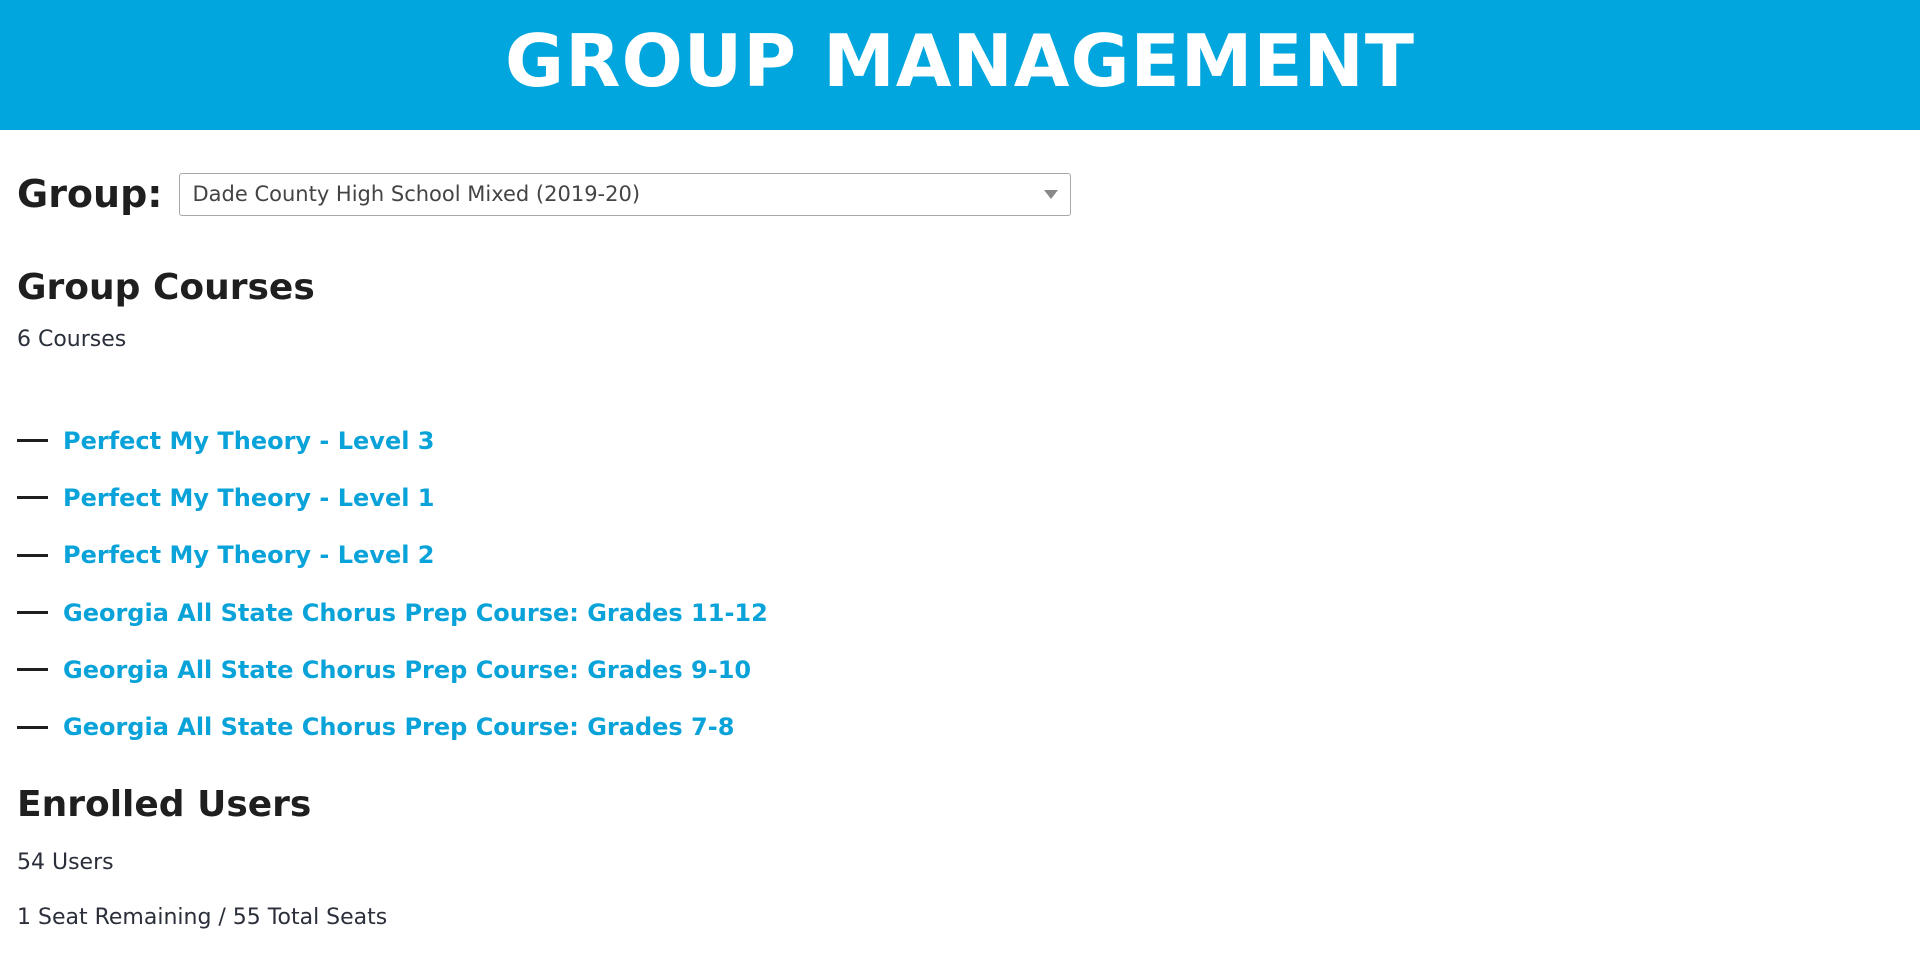 Image resolution: width=1920 pixels, height=954 pixels. What do you see at coordinates (202, 917) in the screenshot?
I see `seat-status: 1 Seat Remaining / 55 Total Seats` at bounding box center [202, 917].